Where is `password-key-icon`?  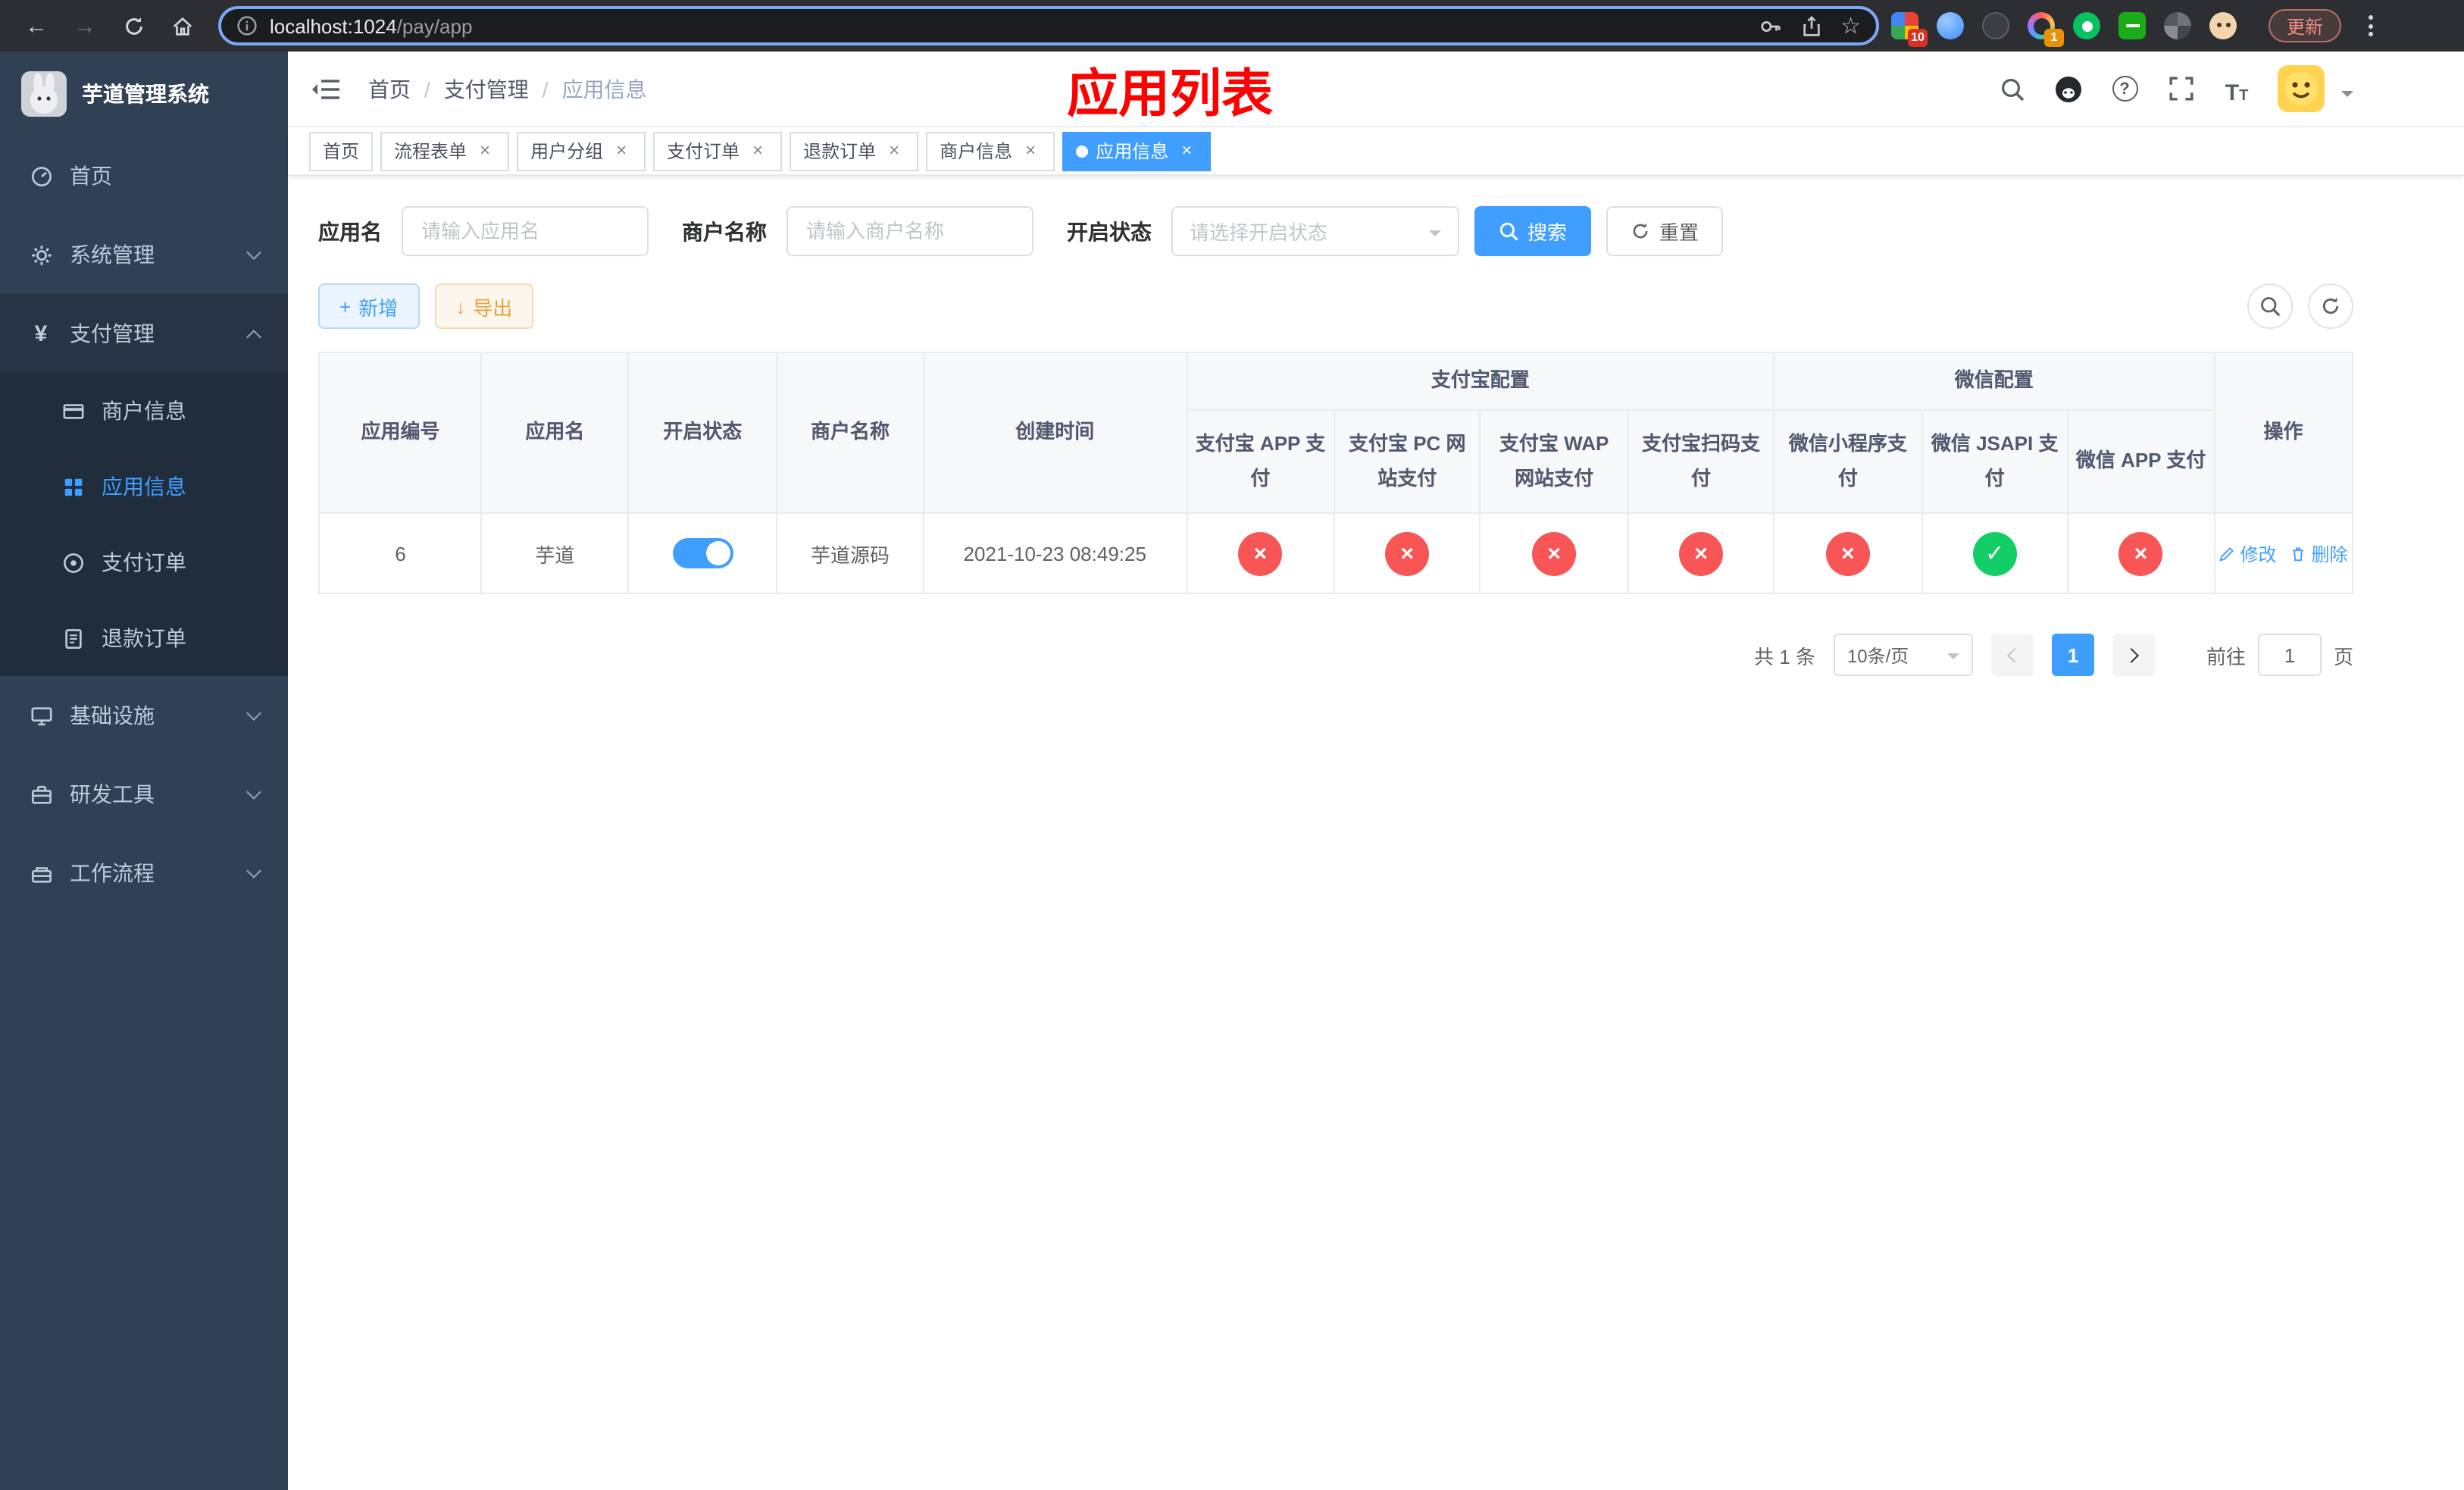
password-key-icon is located at coordinates (1770, 26).